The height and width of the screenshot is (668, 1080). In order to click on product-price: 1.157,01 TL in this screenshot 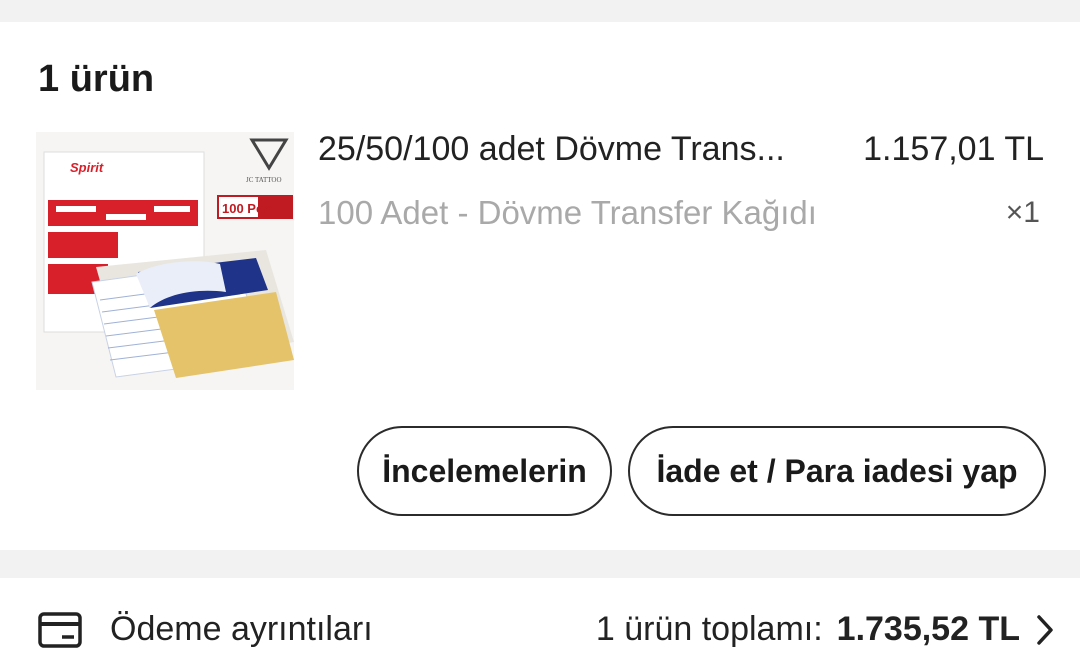, I will do `click(953, 149)`.